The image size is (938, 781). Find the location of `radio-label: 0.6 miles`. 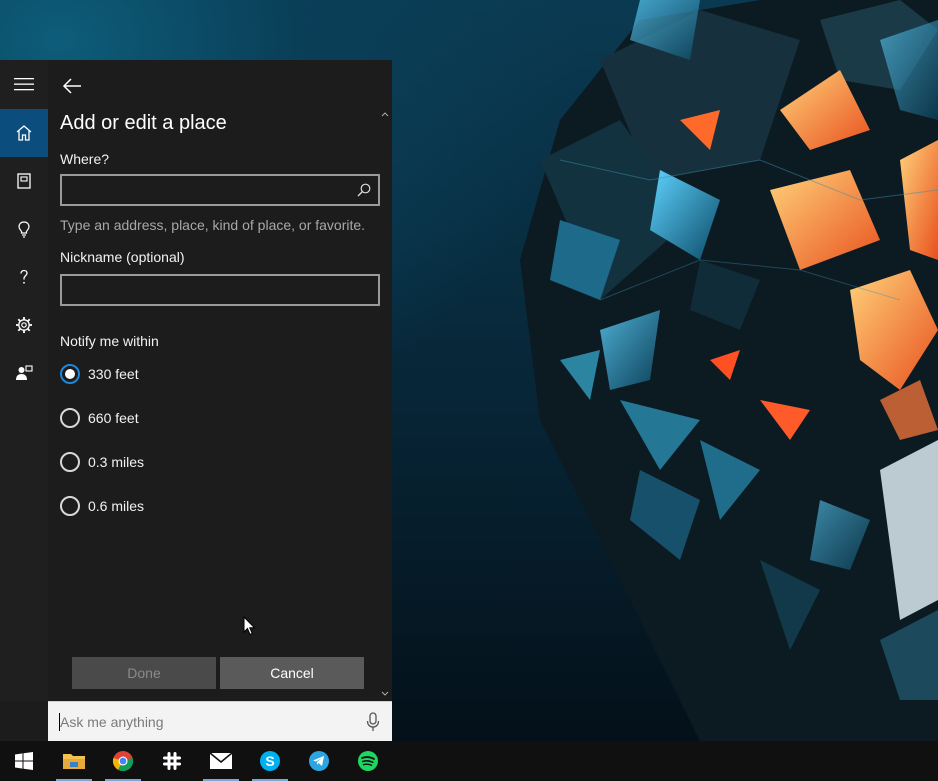

radio-label: 0.6 miles is located at coordinates (116, 506).